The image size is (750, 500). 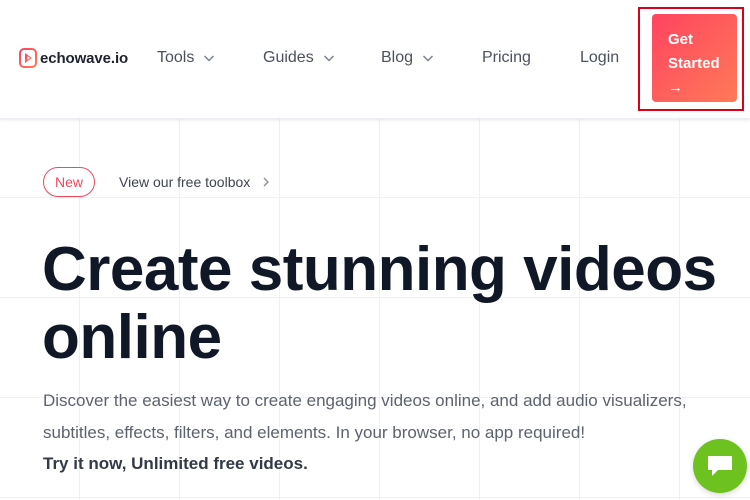 I want to click on free-toolbox-link: View our free toolbox, so click(x=195, y=182).